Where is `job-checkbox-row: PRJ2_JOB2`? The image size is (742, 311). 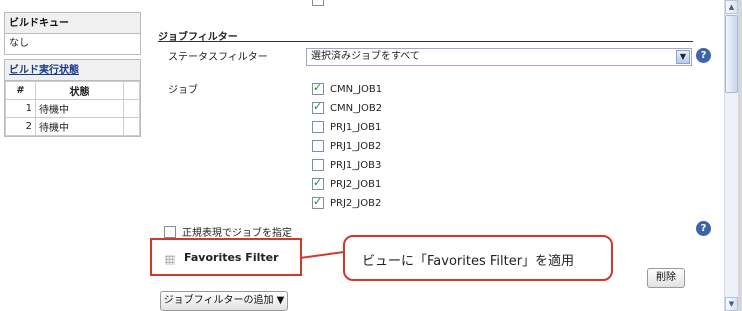
job-checkbox-row: PRJ2_JOB2 is located at coordinates (347, 203).